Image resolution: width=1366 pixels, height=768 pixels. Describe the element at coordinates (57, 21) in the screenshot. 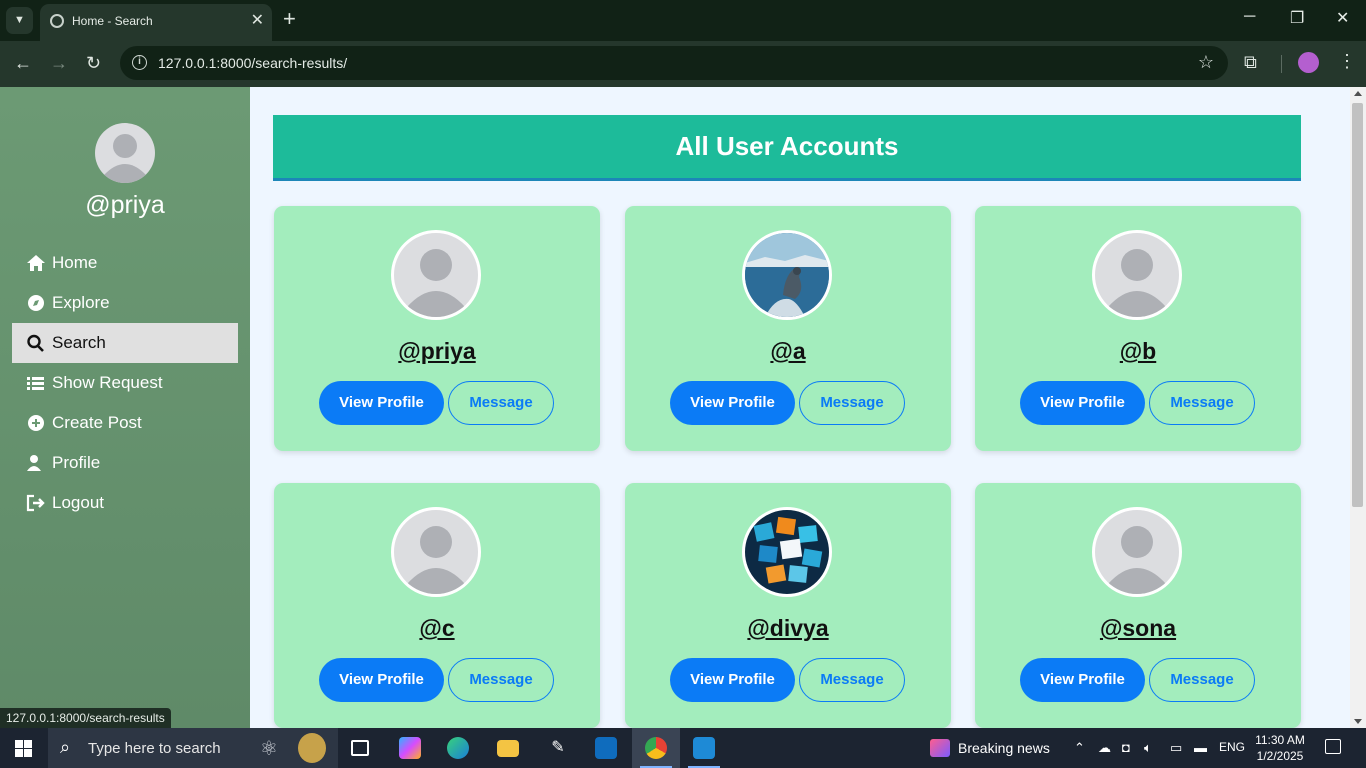

I see `globe-icon` at that location.